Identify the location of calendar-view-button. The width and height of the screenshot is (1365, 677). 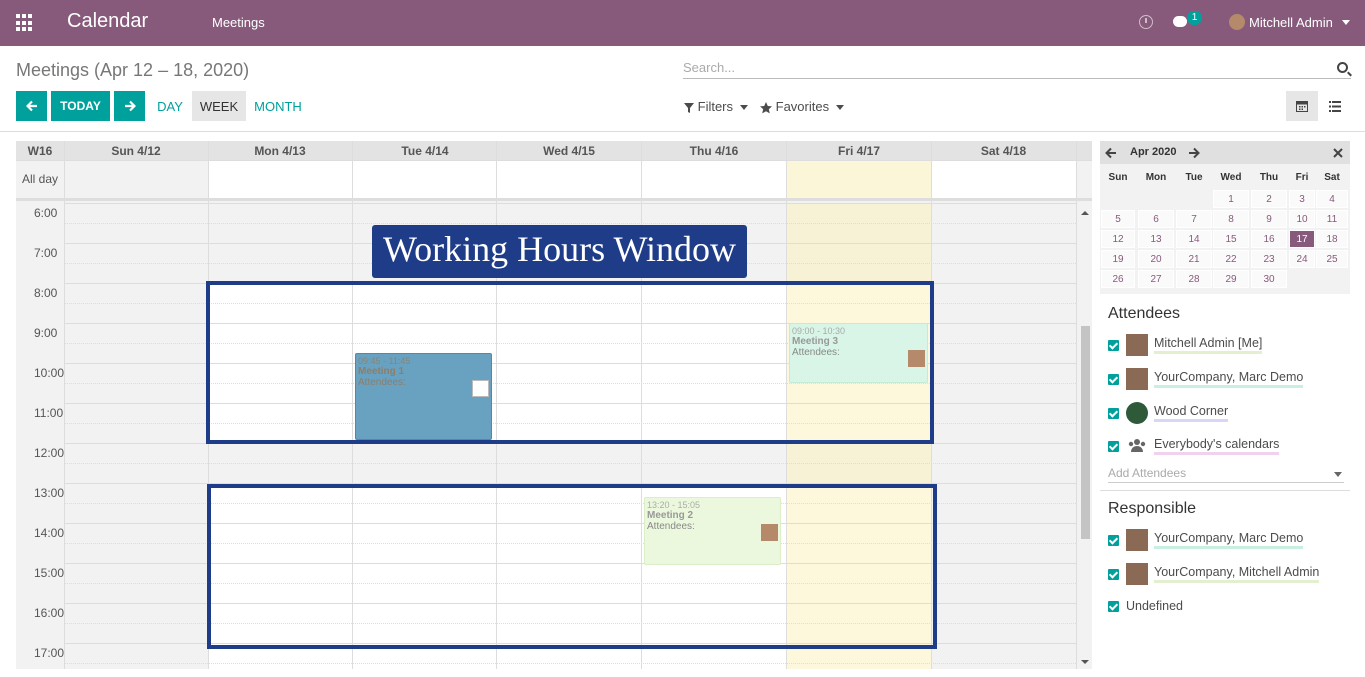
(1302, 106).